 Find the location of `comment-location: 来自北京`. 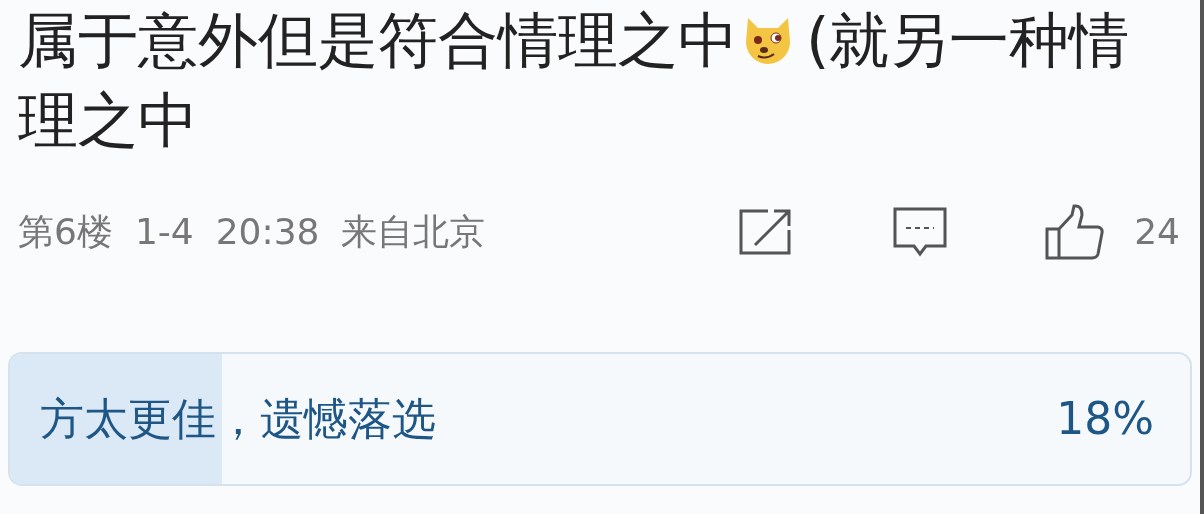

comment-location: 来自北京 is located at coordinates (413, 232).